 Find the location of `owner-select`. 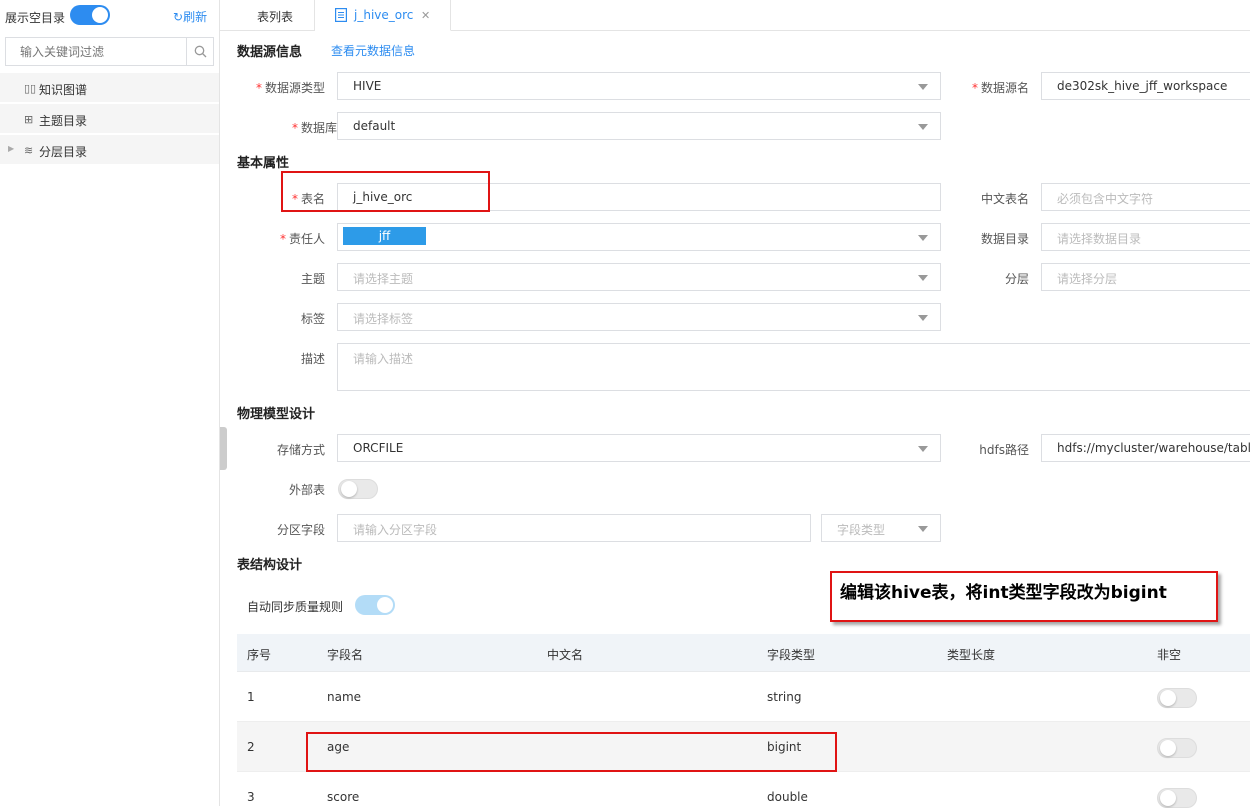

owner-select is located at coordinates (639, 237).